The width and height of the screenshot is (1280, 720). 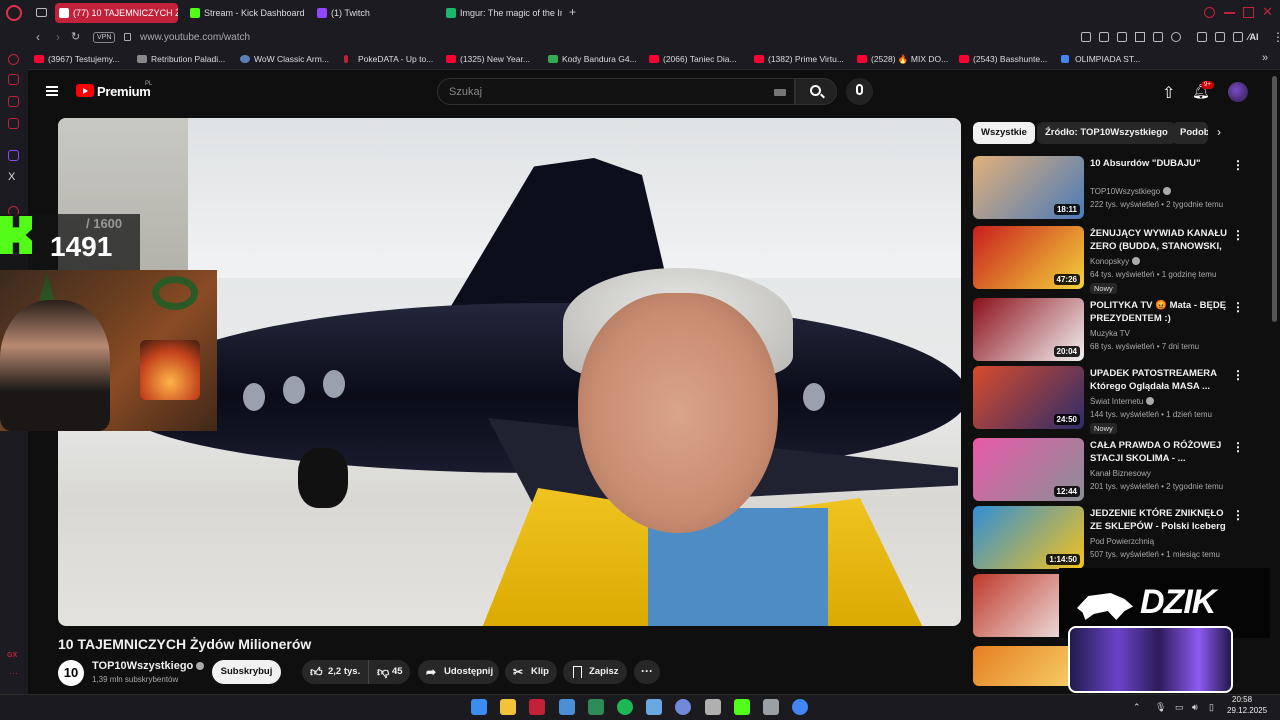 I want to click on tab-youtube: (77) 10 TAJEMNICZYCH Ż, so click(x=116, y=13).